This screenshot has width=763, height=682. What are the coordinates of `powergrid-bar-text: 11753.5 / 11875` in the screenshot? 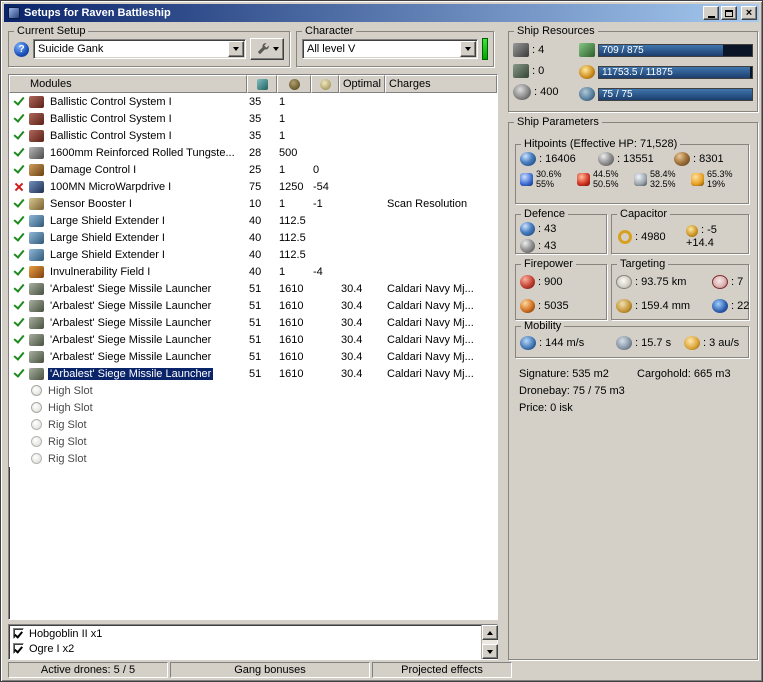 It's located at (637, 72).